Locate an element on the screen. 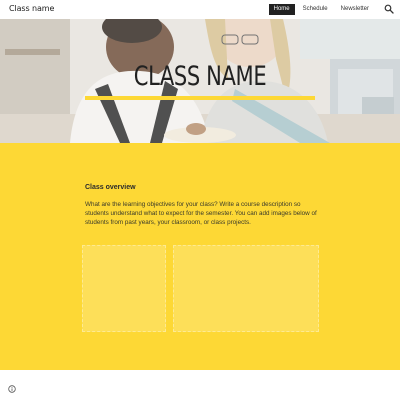  section-heading: Class overview is located at coordinates (110, 187).